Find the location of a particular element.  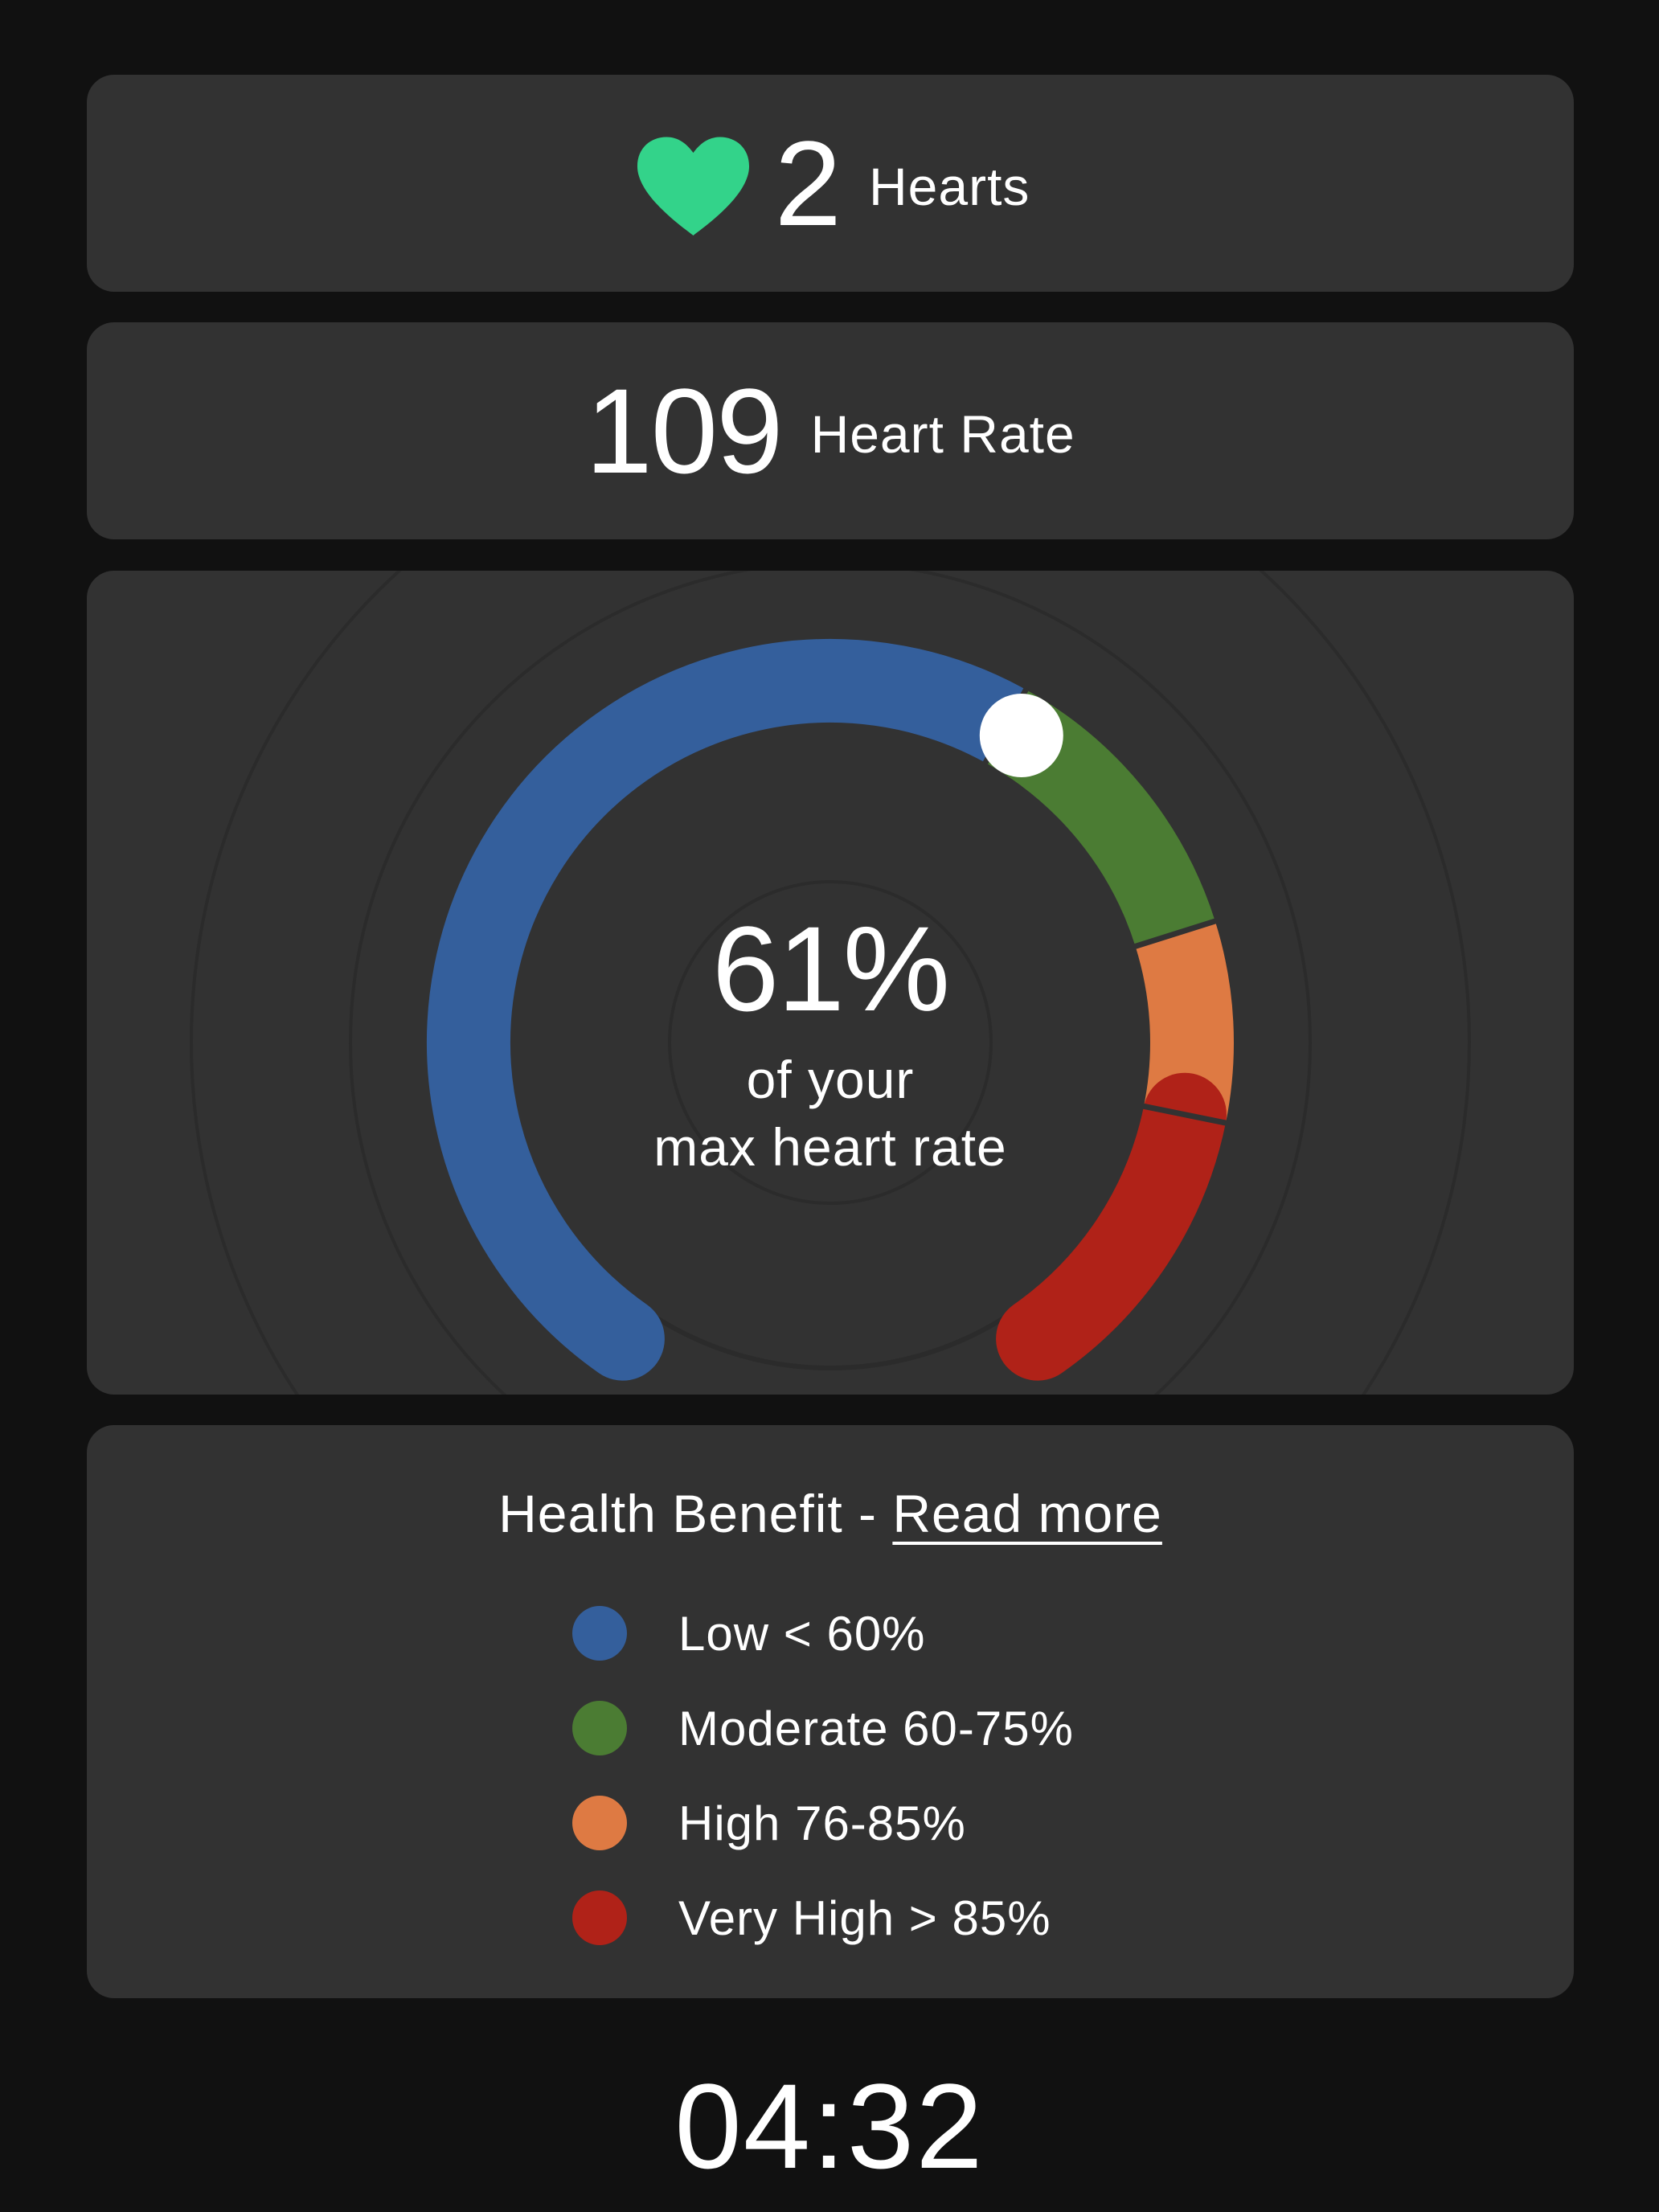

read-more-link: Read more is located at coordinates (1027, 1513).